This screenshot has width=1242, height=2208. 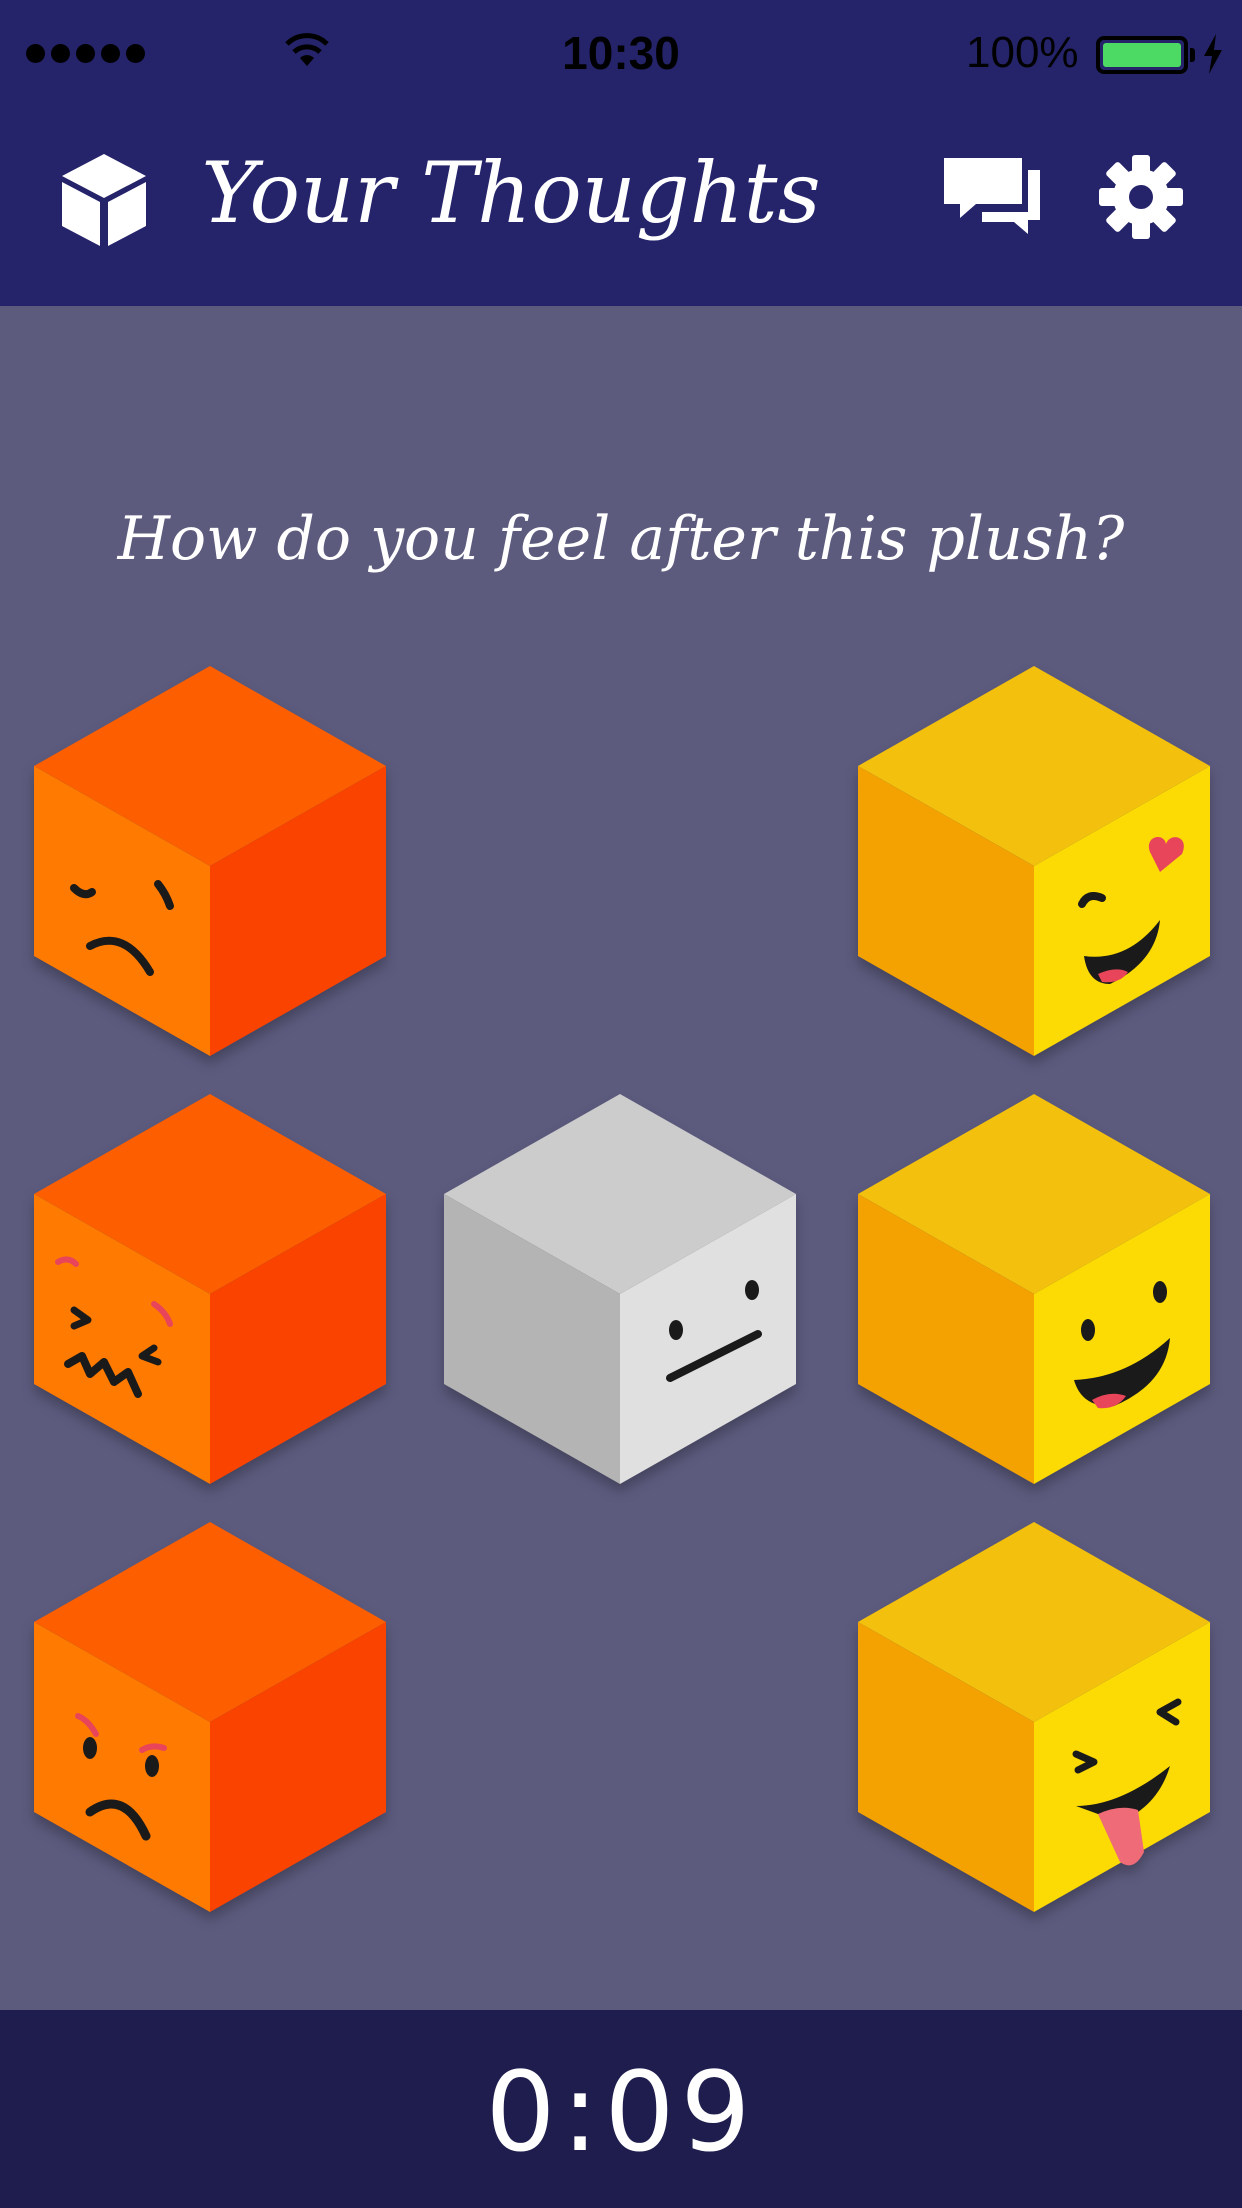 I want to click on mood-cube-dizzy, so click(x=210, y=1289).